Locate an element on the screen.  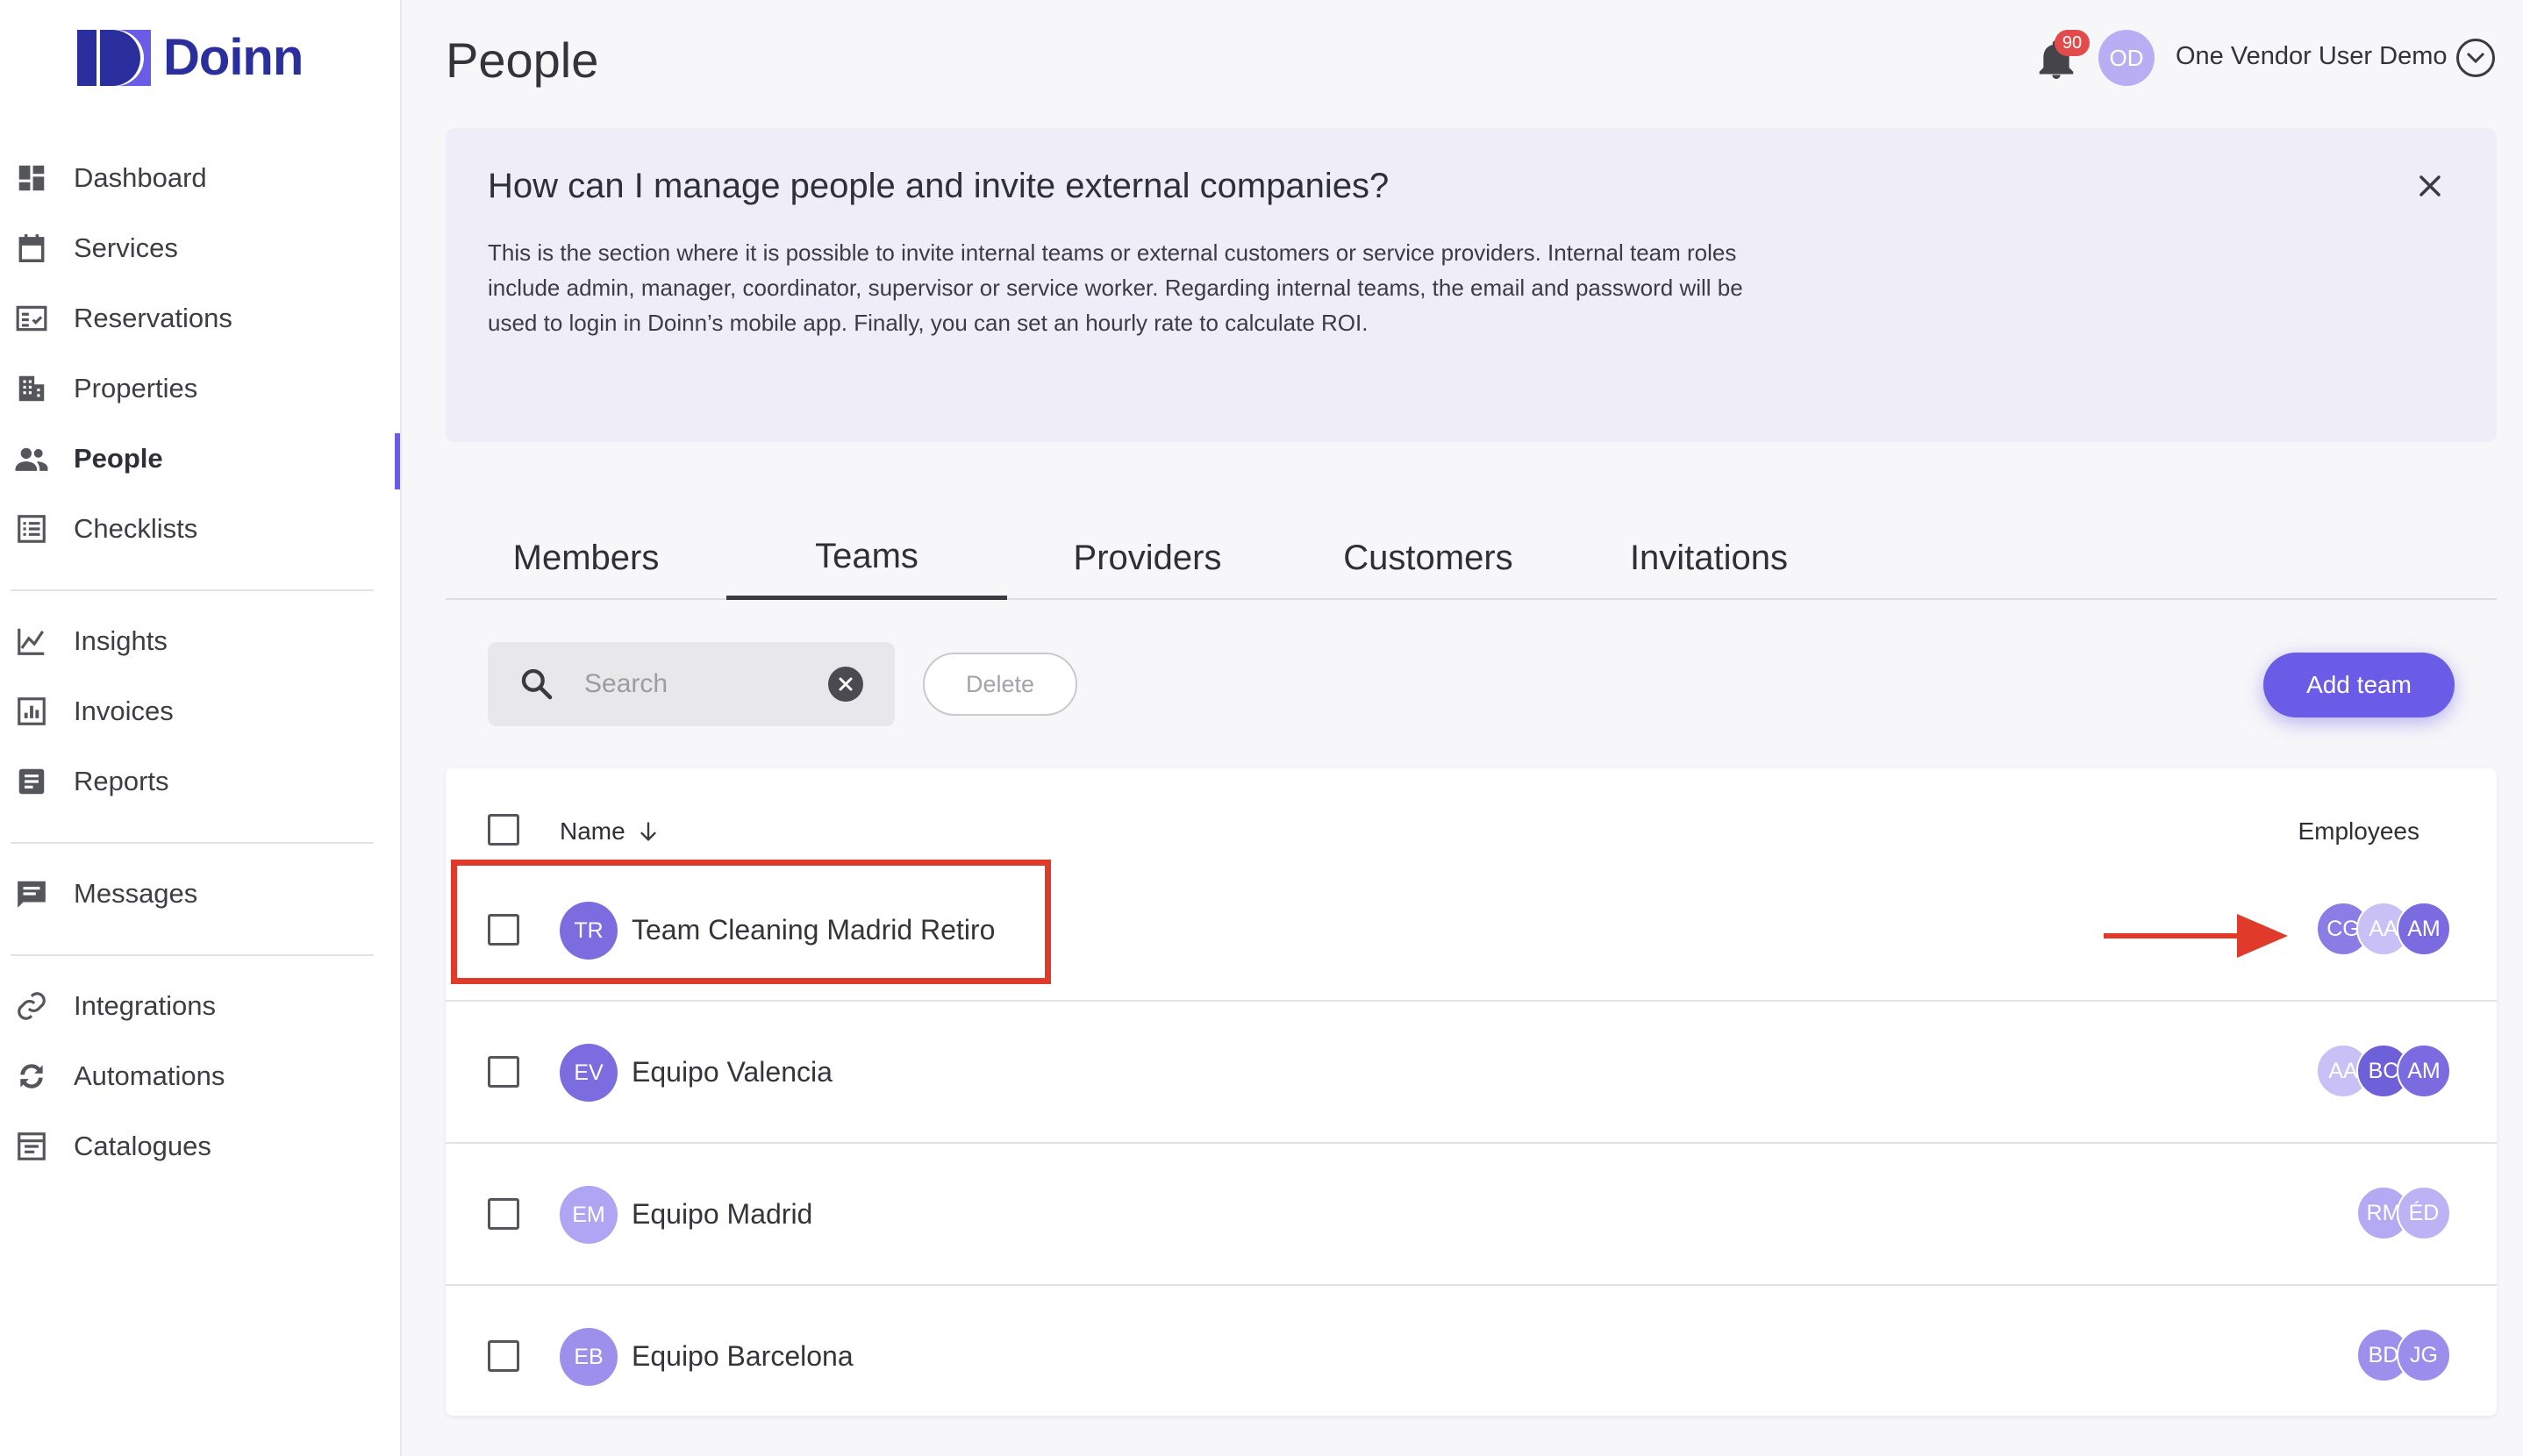
notification-count-badge: 90 is located at coordinates (2072, 43).